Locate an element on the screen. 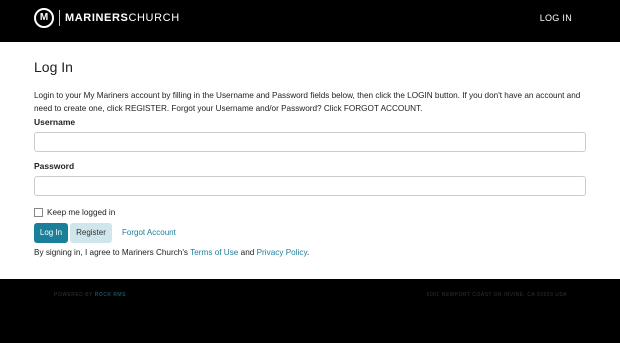 The image size is (620, 343). agreement-suffix: . is located at coordinates (308, 252).